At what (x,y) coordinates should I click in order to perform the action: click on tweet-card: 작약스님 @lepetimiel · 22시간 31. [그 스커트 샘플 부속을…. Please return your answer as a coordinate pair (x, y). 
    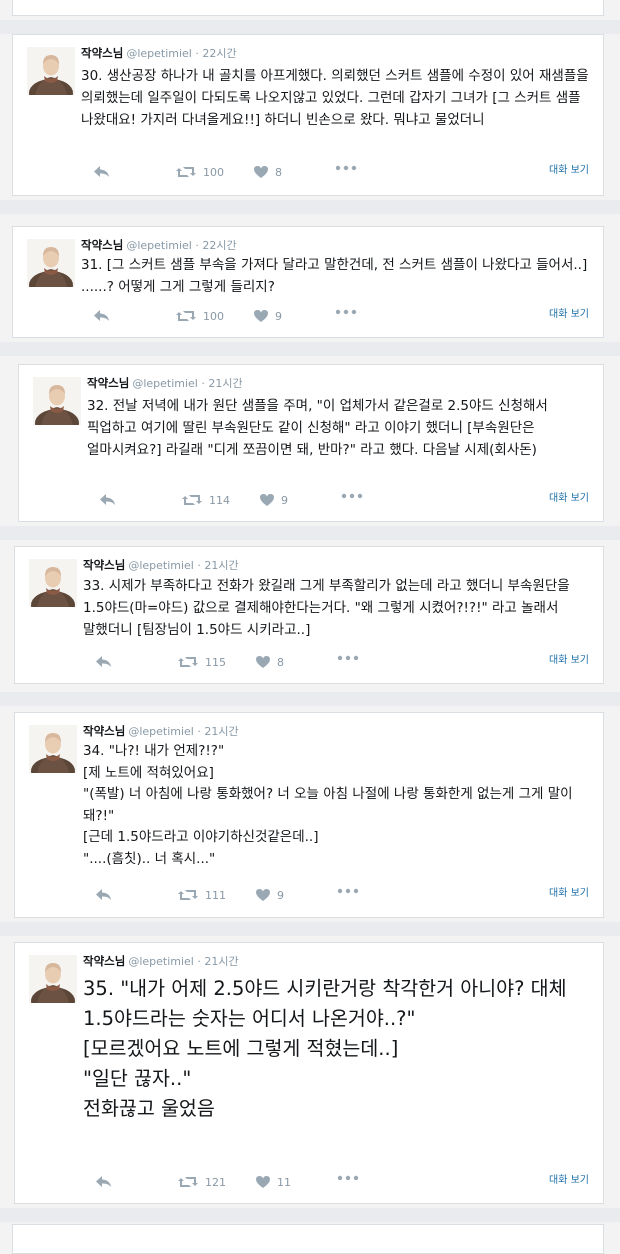
    Looking at the image, I should click on (308, 282).